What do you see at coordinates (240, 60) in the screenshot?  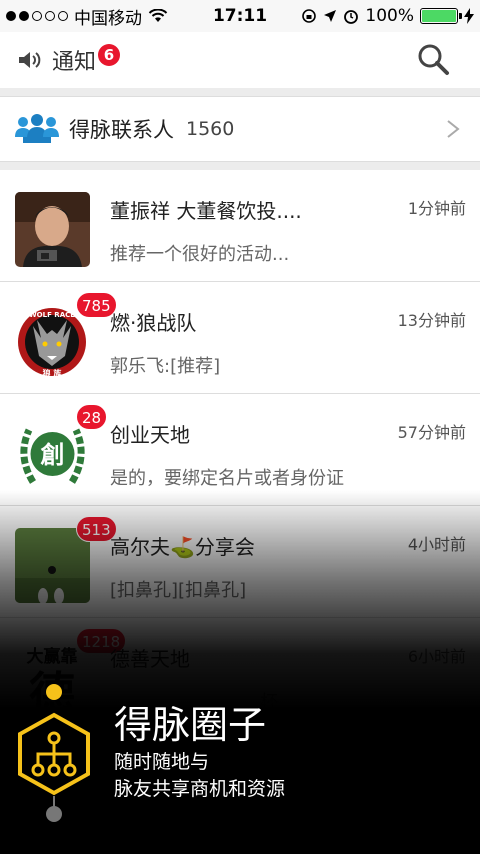 I see `notifications-header: 通知 6` at bounding box center [240, 60].